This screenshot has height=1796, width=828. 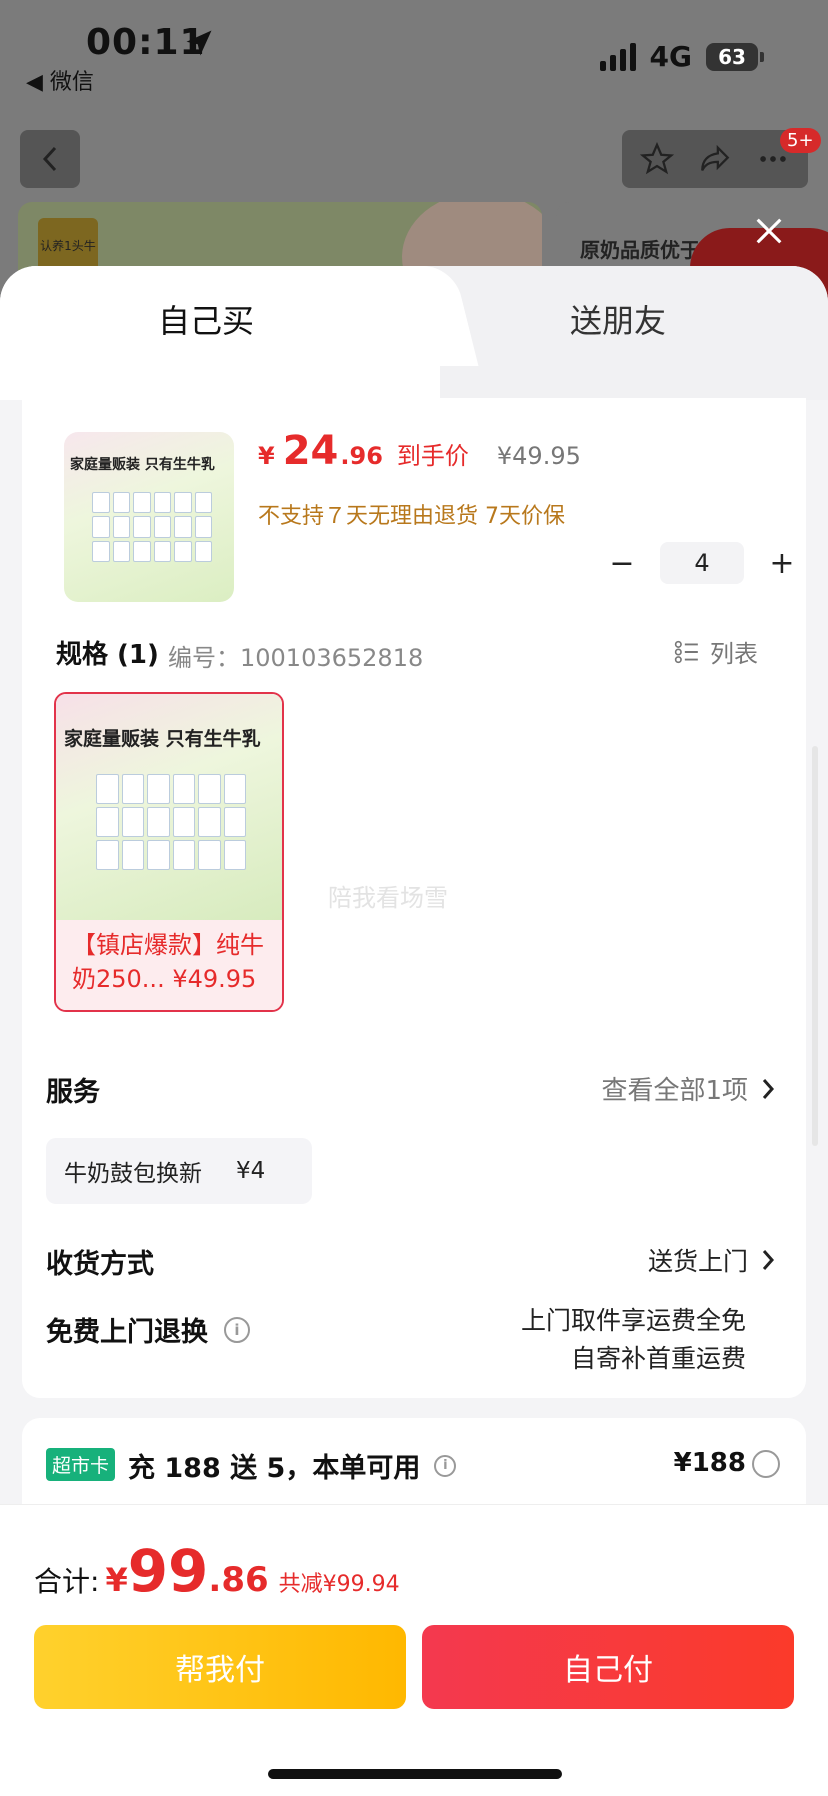 What do you see at coordinates (800, 140) in the screenshot?
I see `notification-badge: 5+` at bounding box center [800, 140].